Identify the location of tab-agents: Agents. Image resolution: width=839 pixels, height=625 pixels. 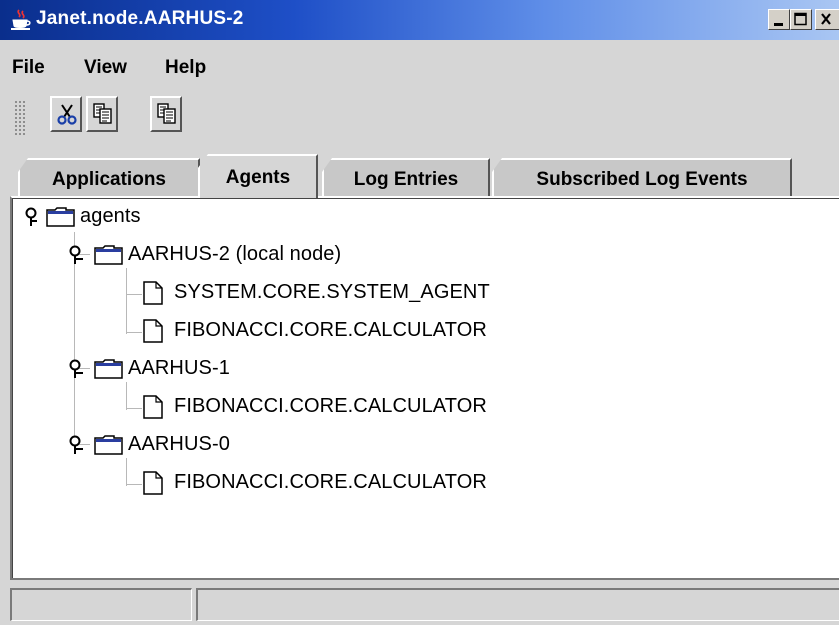
(258, 176).